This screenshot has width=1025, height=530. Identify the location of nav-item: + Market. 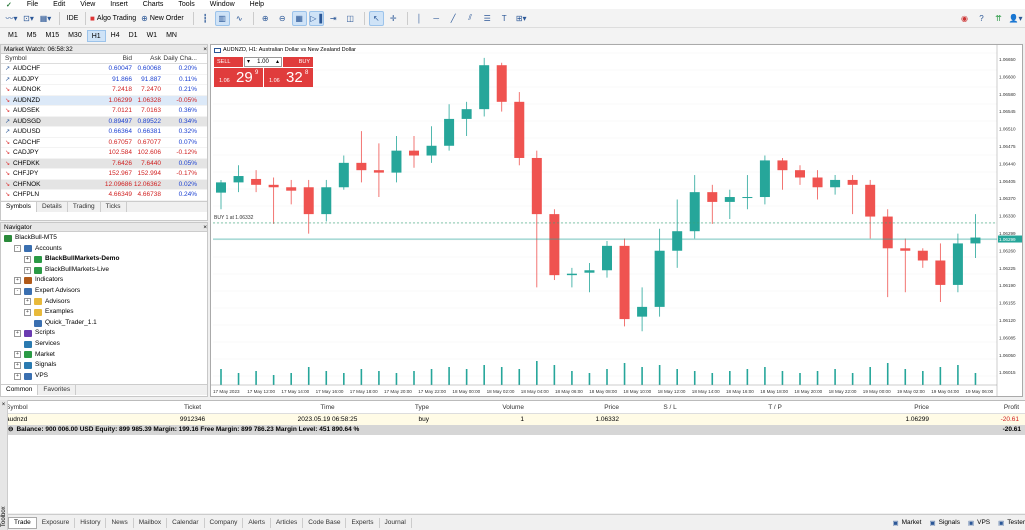
(104, 355).